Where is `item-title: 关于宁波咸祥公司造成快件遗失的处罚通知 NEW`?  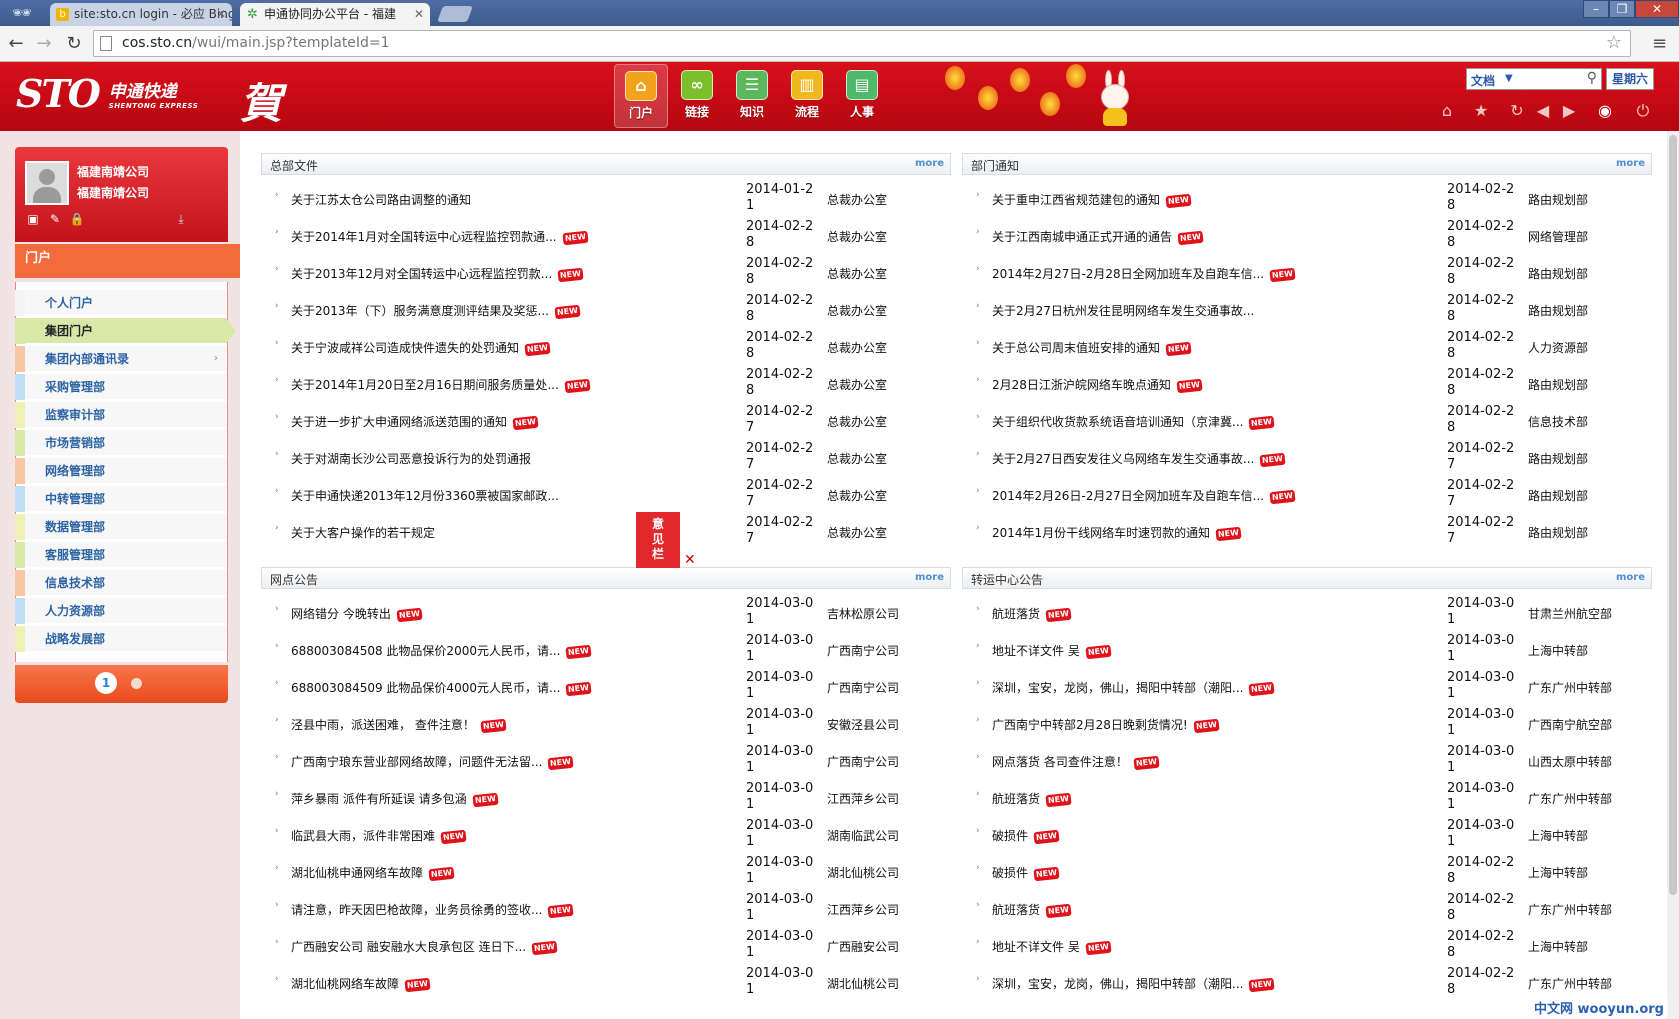 item-title: 关于宁波咸祥公司造成快件遗失的处罚通知 NEW is located at coordinates (421, 348).